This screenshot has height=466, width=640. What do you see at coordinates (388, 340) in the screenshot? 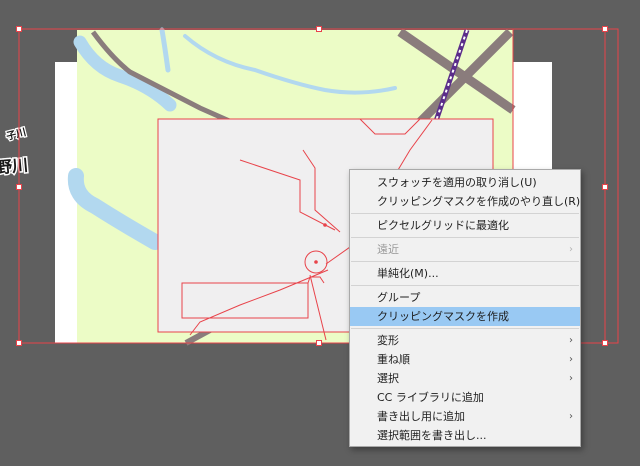
I see `menu-item-label: 変形` at bounding box center [388, 340].